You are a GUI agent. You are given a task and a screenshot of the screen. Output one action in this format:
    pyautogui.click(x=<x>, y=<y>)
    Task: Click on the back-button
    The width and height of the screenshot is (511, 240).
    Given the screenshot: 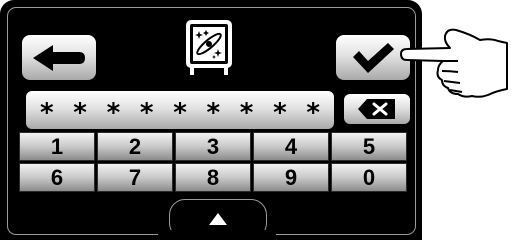 What is the action you would take?
    pyautogui.click(x=59, y=57)
    